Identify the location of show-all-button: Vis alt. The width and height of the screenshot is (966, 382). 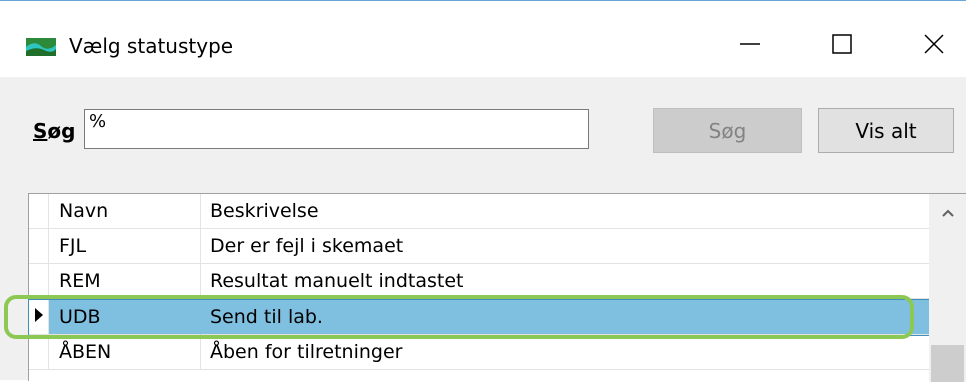
(886, 130).